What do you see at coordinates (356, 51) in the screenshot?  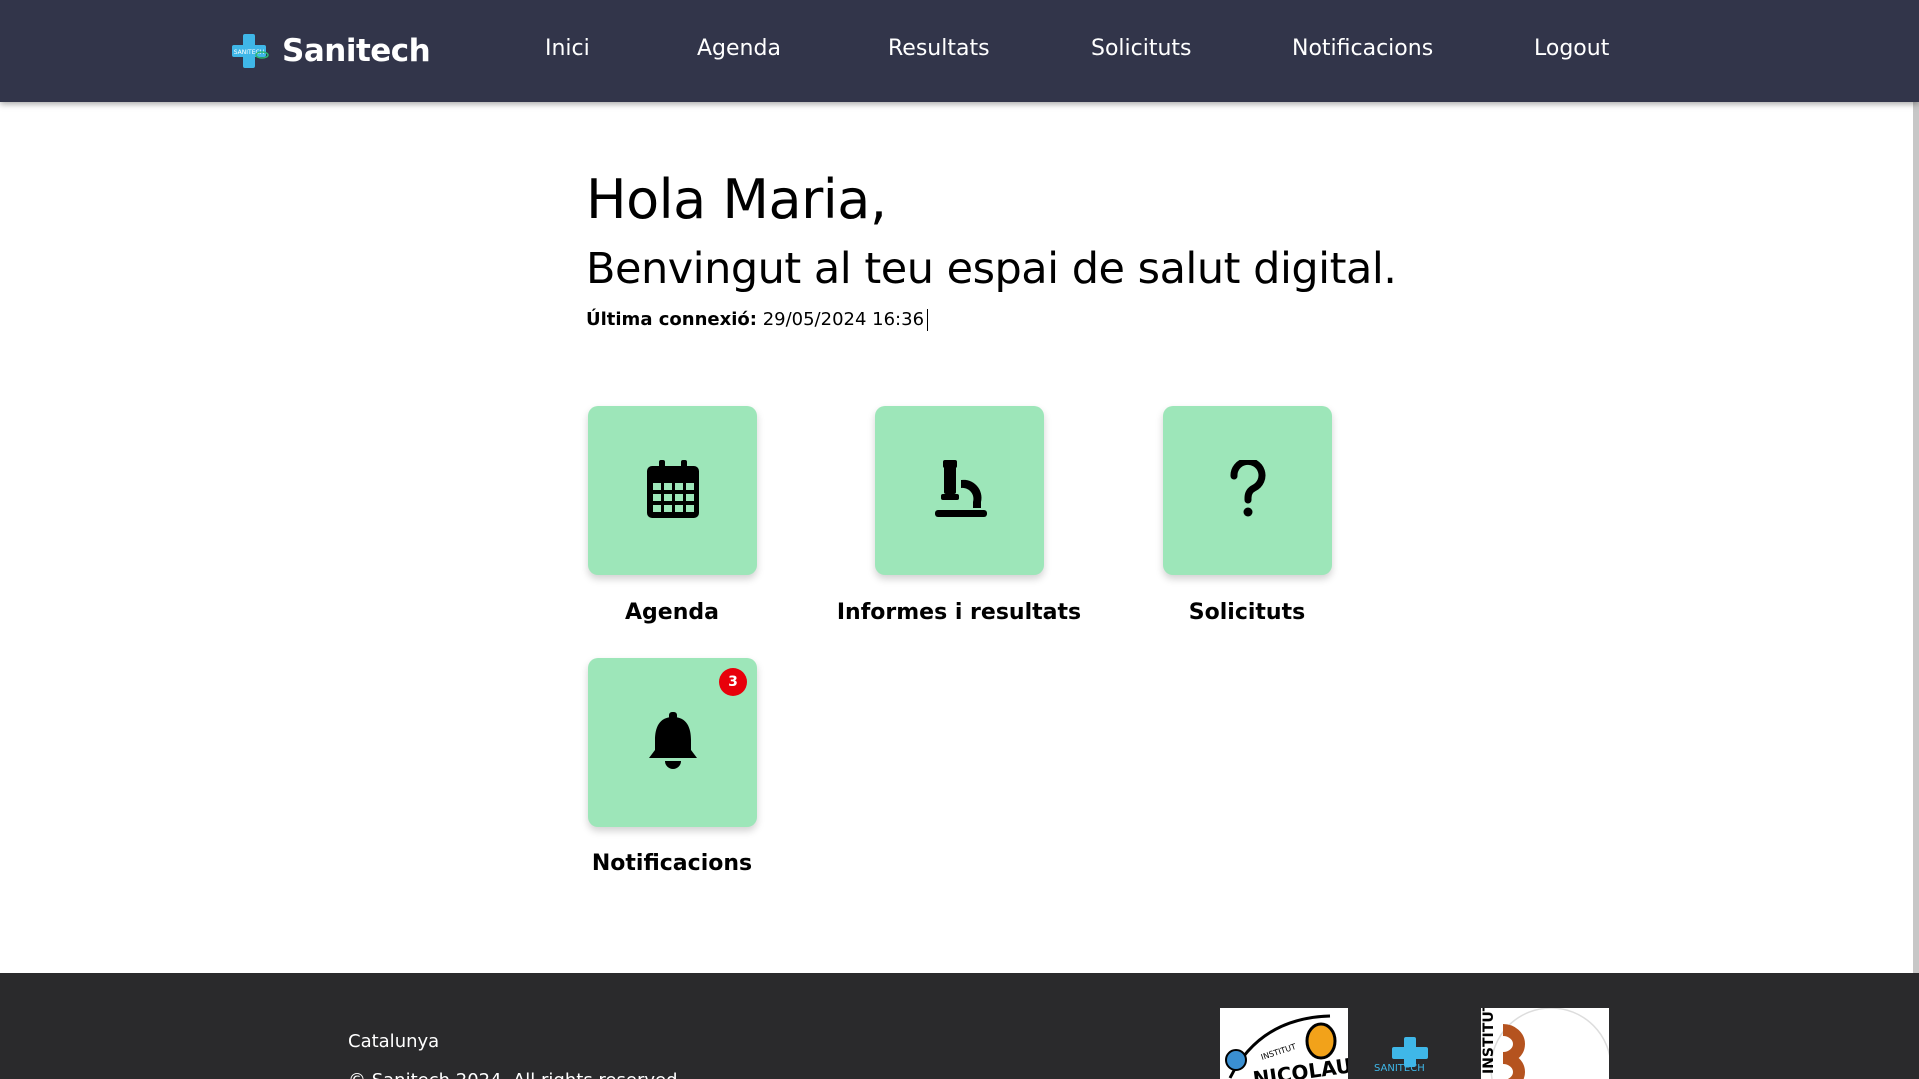 I see `brand-name: Sanitech` at bounding box center [356, 51].